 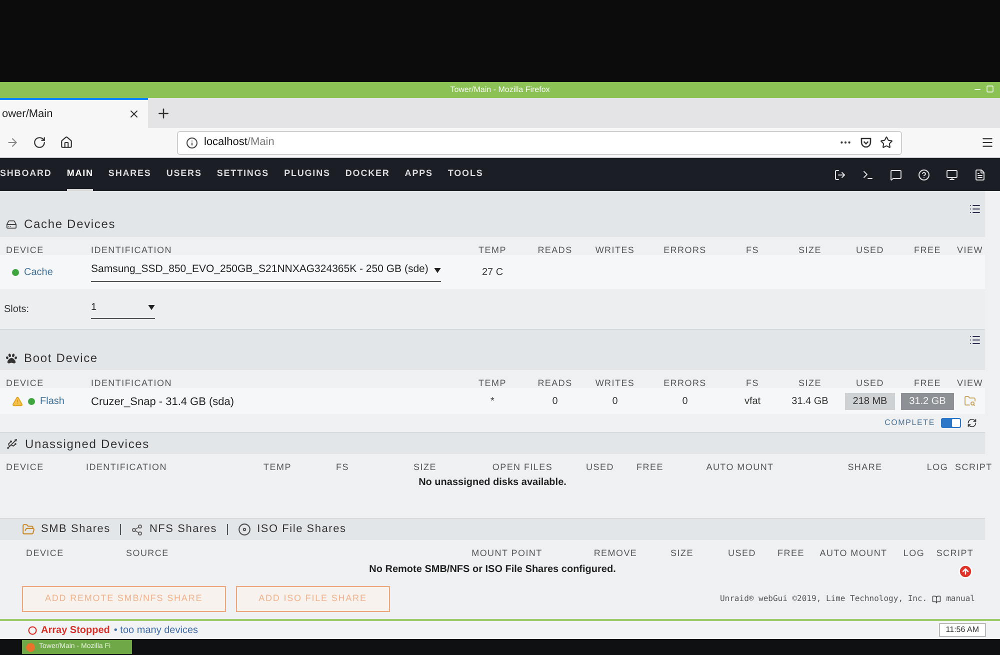 What do you see at coordinates (151, 307) in the screenshot?
I see `caret-icon` at bounding box center [151, 307].